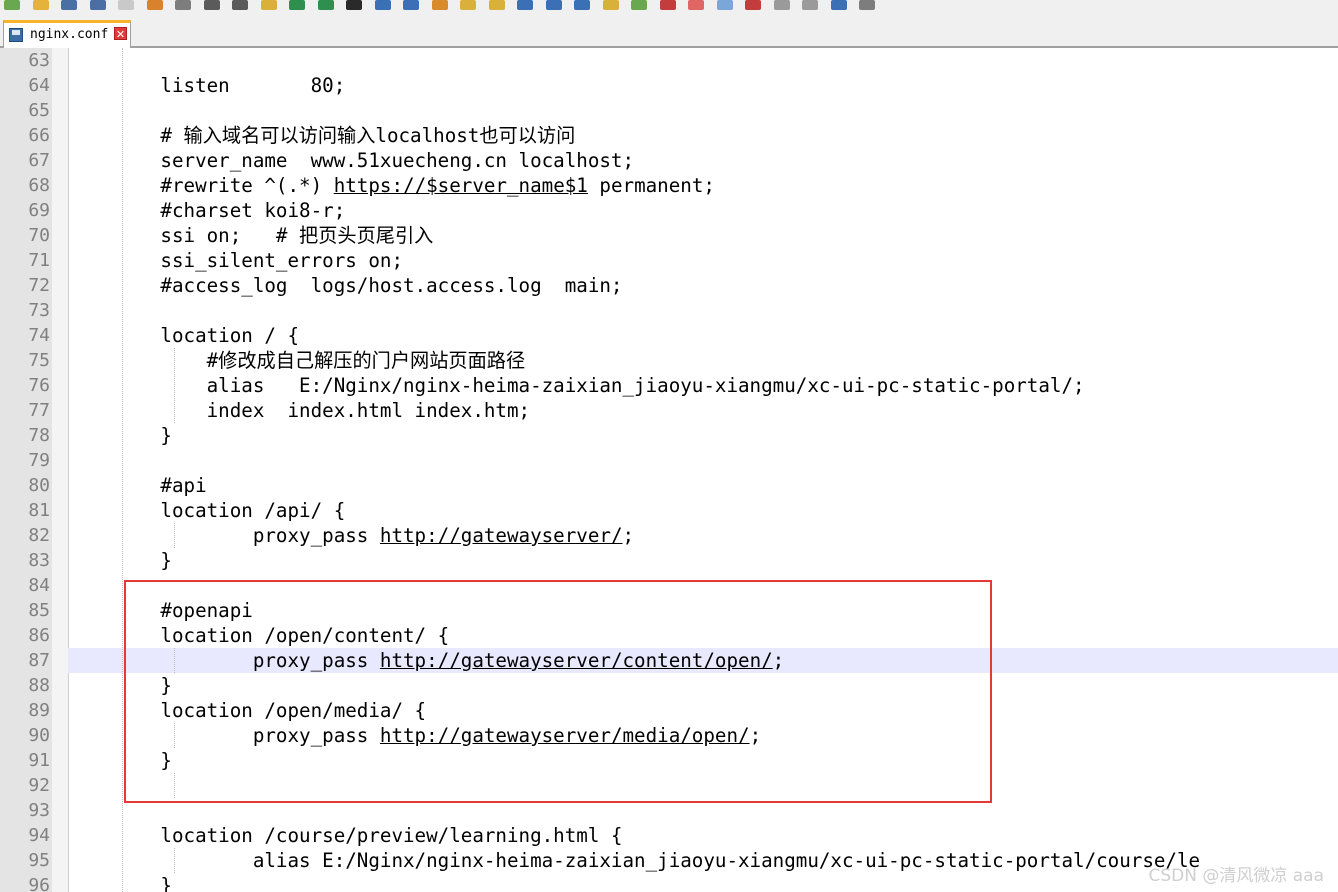 Image resolution: width=1338 pixels, height=892 pixels. Describe the element at coordinates (97, 5) in the screenshot. I see `save-all-icon` at that location.